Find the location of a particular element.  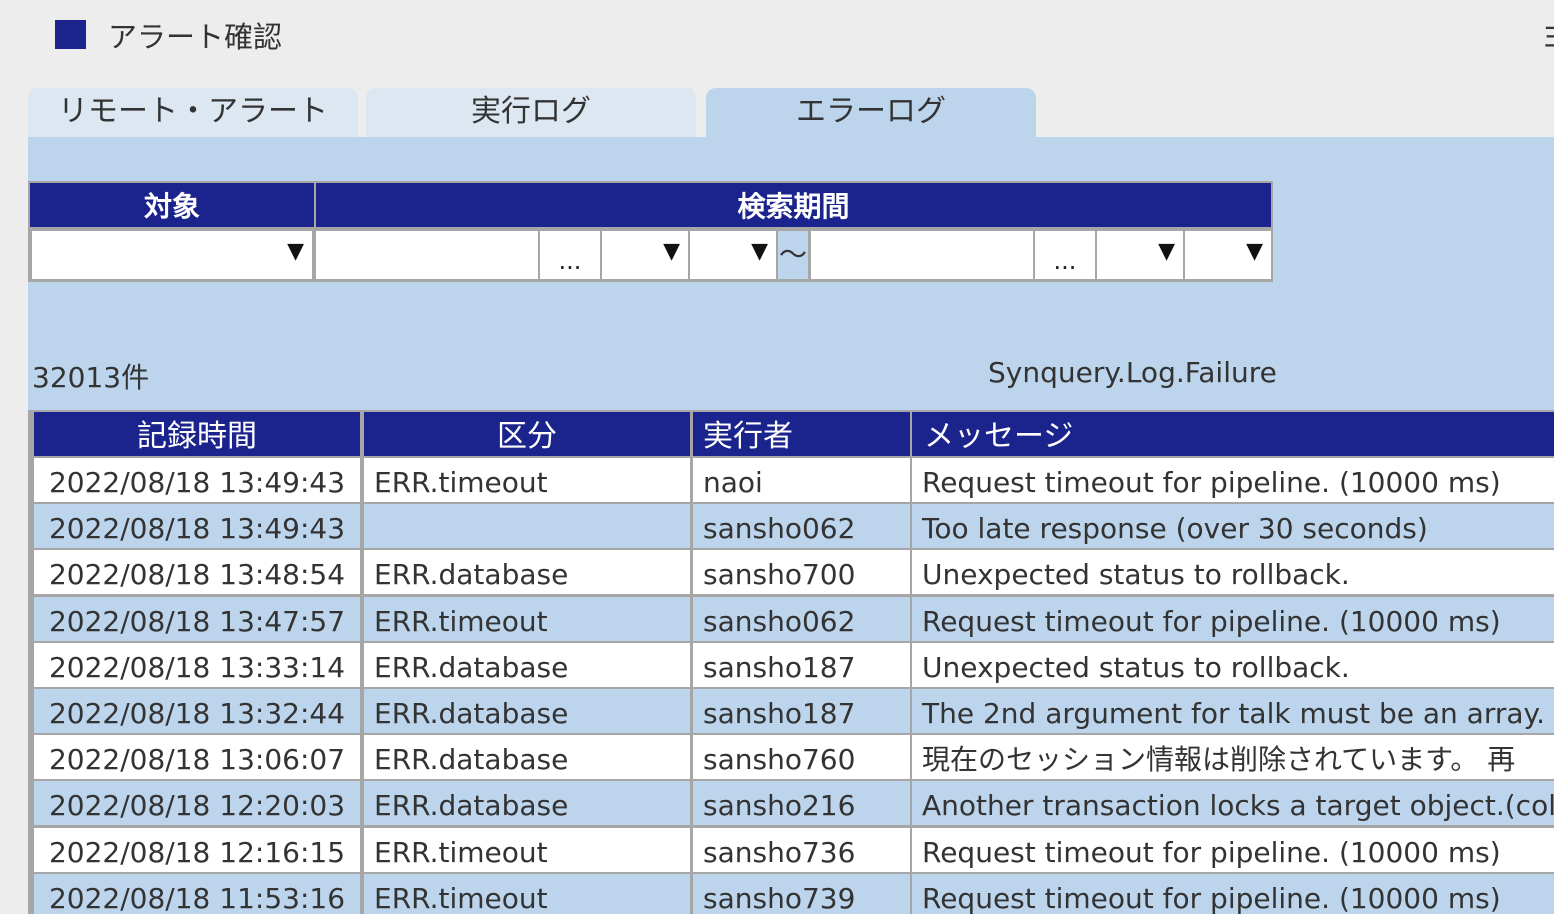

cell-executor: sansho736 is located at coordinates (801, 849).